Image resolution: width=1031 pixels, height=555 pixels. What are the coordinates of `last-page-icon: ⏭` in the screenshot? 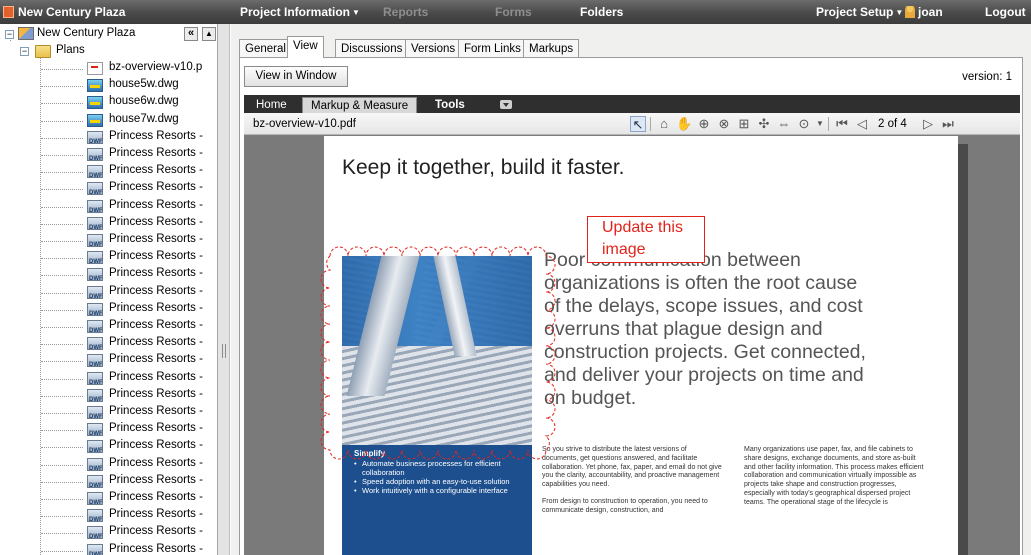 It's located at (948, 124).